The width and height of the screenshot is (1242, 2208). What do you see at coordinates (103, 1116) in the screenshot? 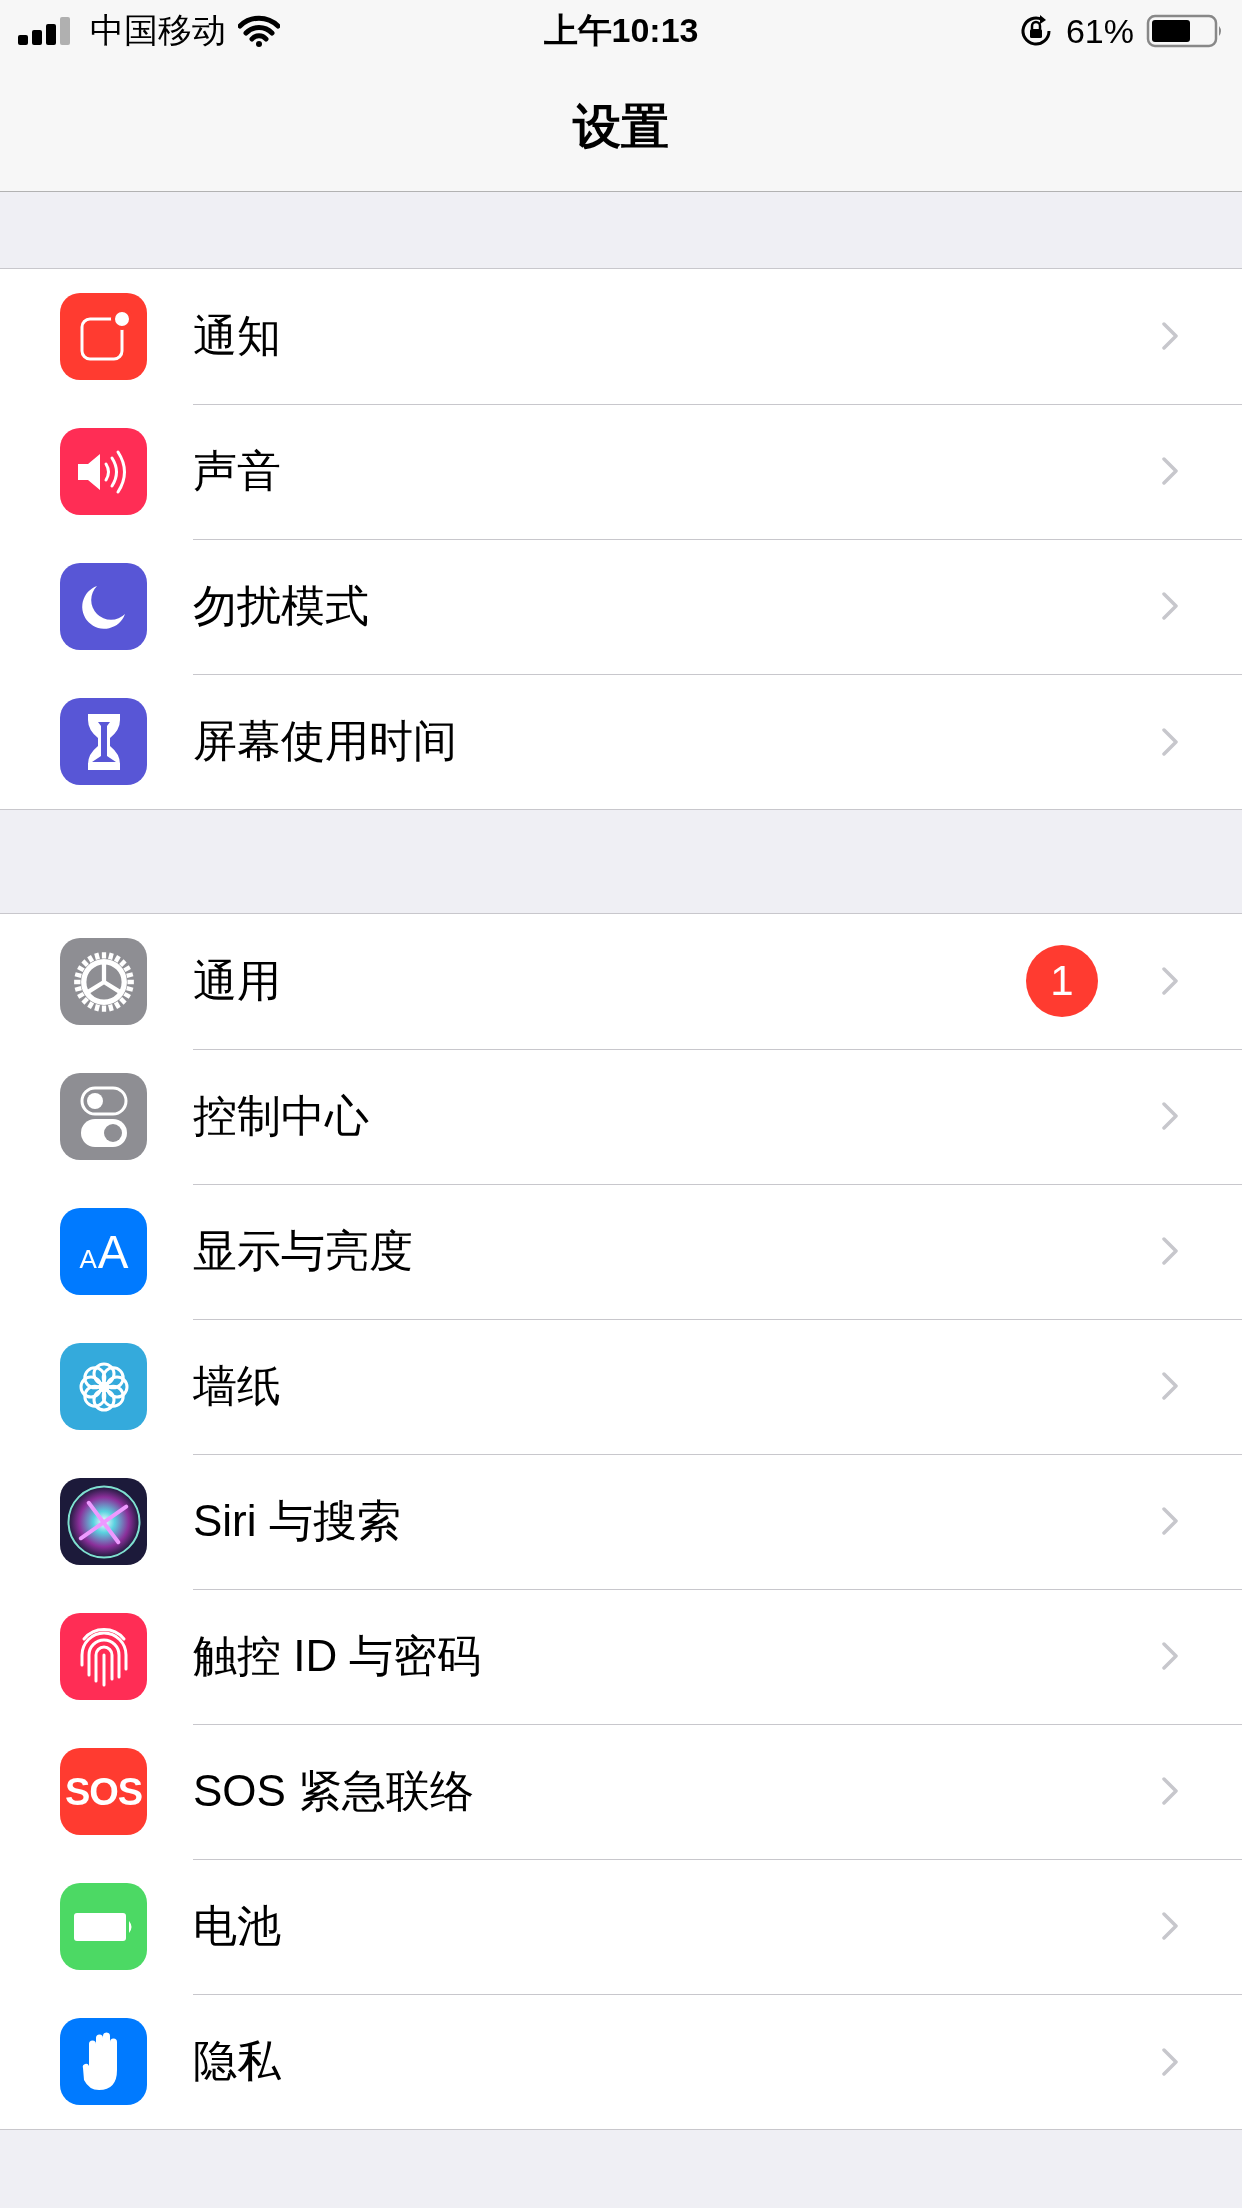
I see `toggles-icon` at bounding box center [103, 1116].